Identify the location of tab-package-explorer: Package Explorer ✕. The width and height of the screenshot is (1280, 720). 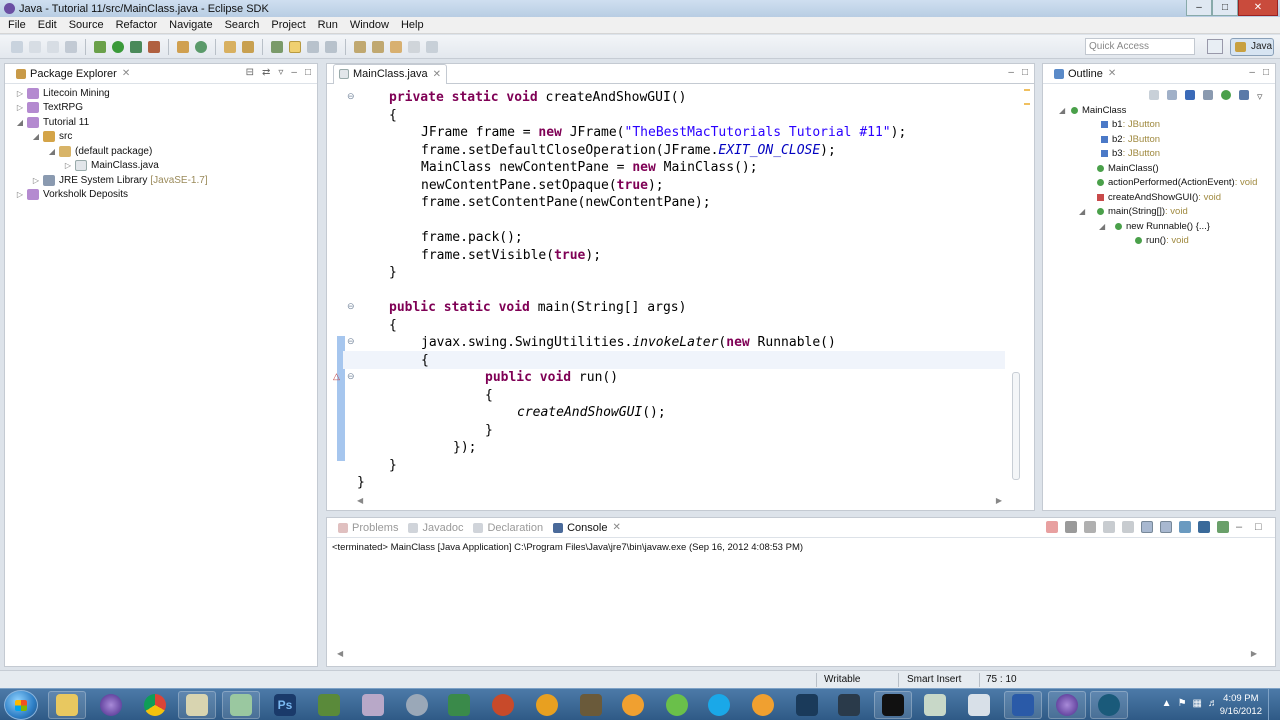
(73, 74).